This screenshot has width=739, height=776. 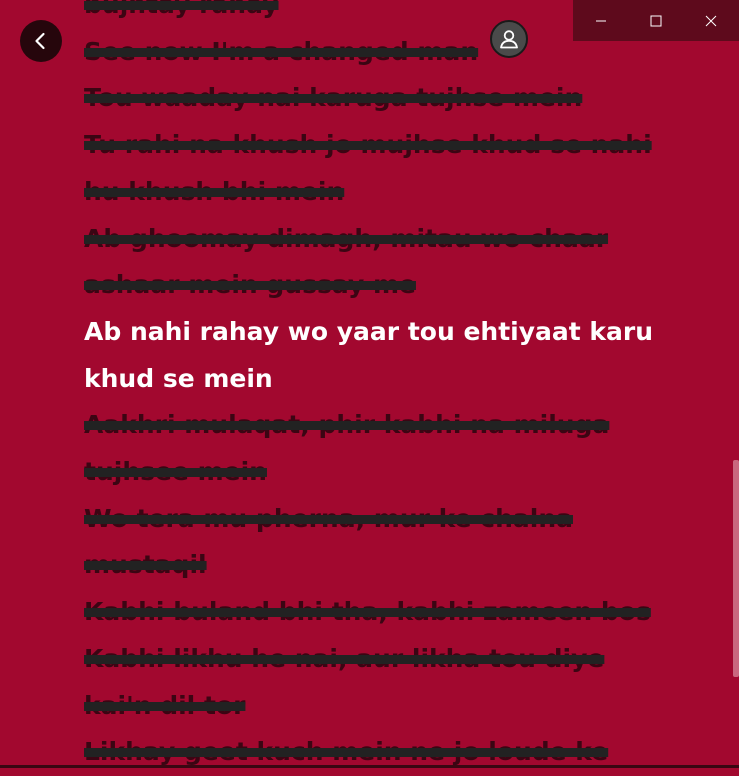 What do you see at coordinates (379, 752) in the screenshot?
I see `lyric-line: Likhay geet kuch mein ne jo loude ke` at bounding box center [379, 752].